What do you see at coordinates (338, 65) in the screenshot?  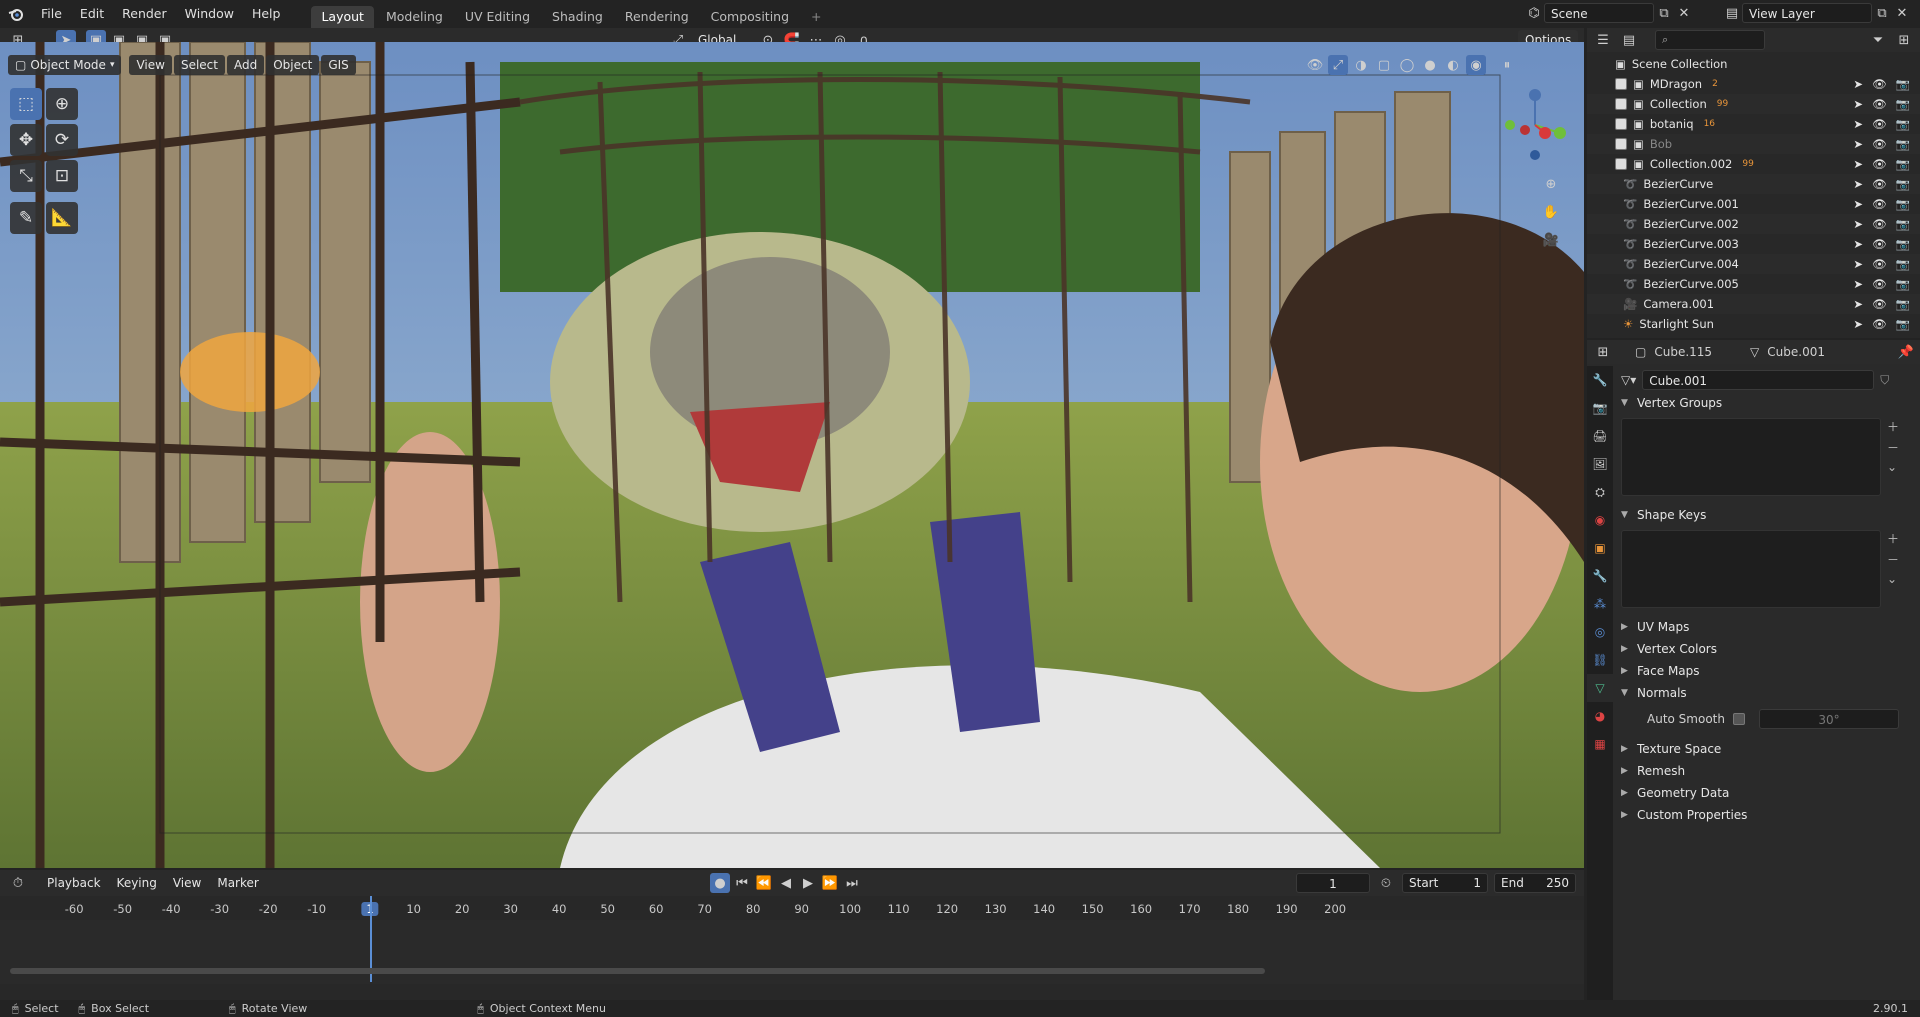 I see `menu-gis: GIS` at bounding box center [338, 65].